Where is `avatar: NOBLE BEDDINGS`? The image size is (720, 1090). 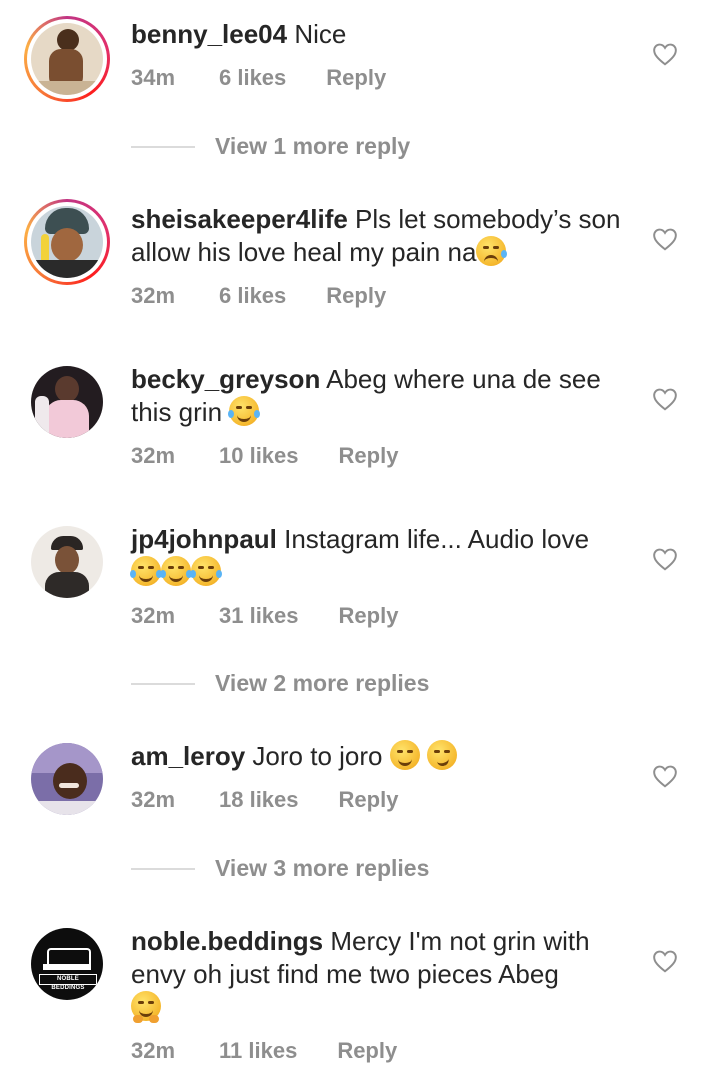
avatar: NOBLE BEDDINGS is located at coordinates (67, 964).